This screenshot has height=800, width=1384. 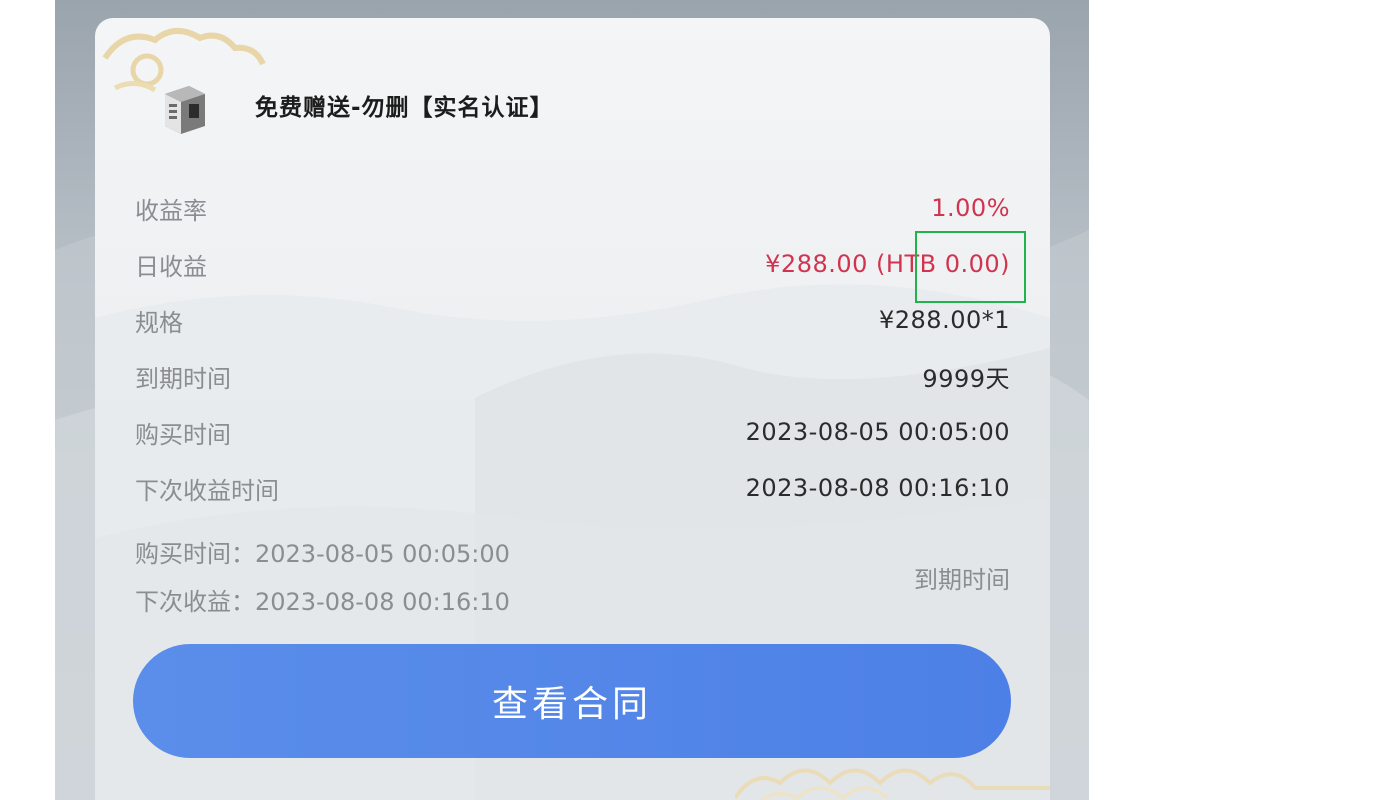 I want to click on detail-label: 到期时间, so click(x=183, y=378).